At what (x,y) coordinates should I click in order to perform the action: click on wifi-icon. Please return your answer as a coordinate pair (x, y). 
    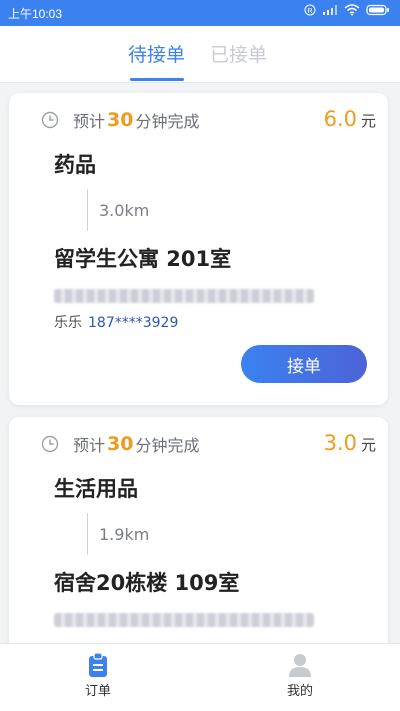
    Looking at the image, I should click on (352, 10).